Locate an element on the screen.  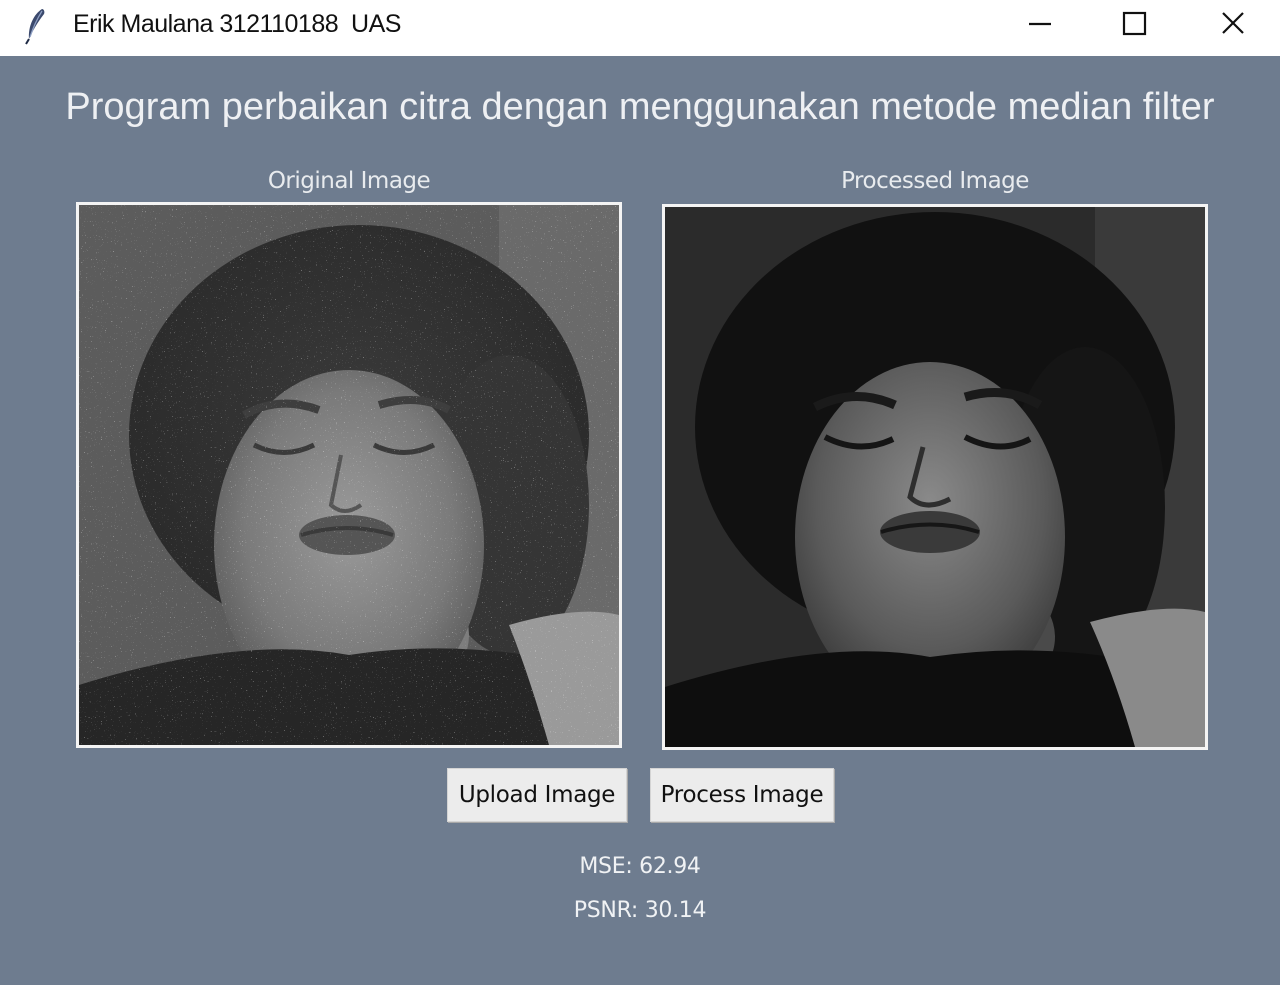
title-bar: Erik Maulana 312110188 UAS is located at coordinates (640, 28).